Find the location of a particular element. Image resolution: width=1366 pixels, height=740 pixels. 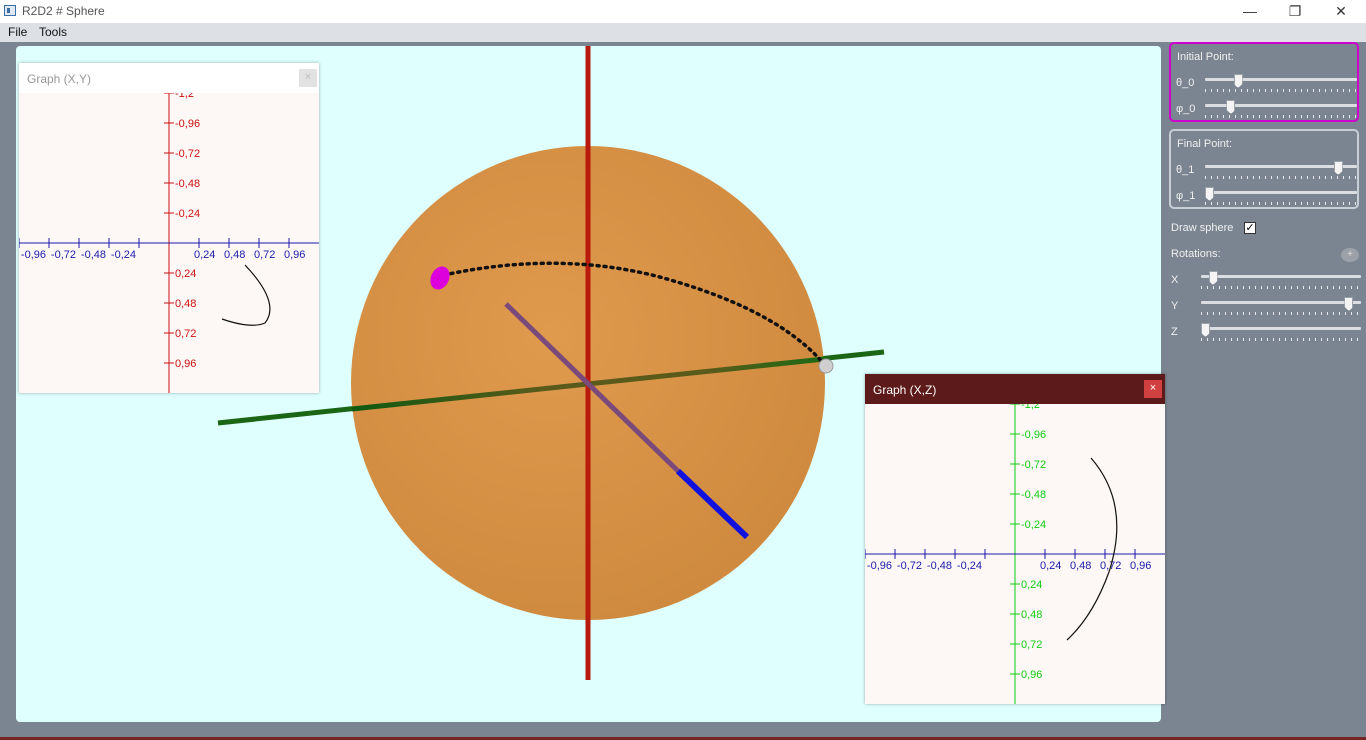

menu-tools: Tools is located at coordinates (53, 32).